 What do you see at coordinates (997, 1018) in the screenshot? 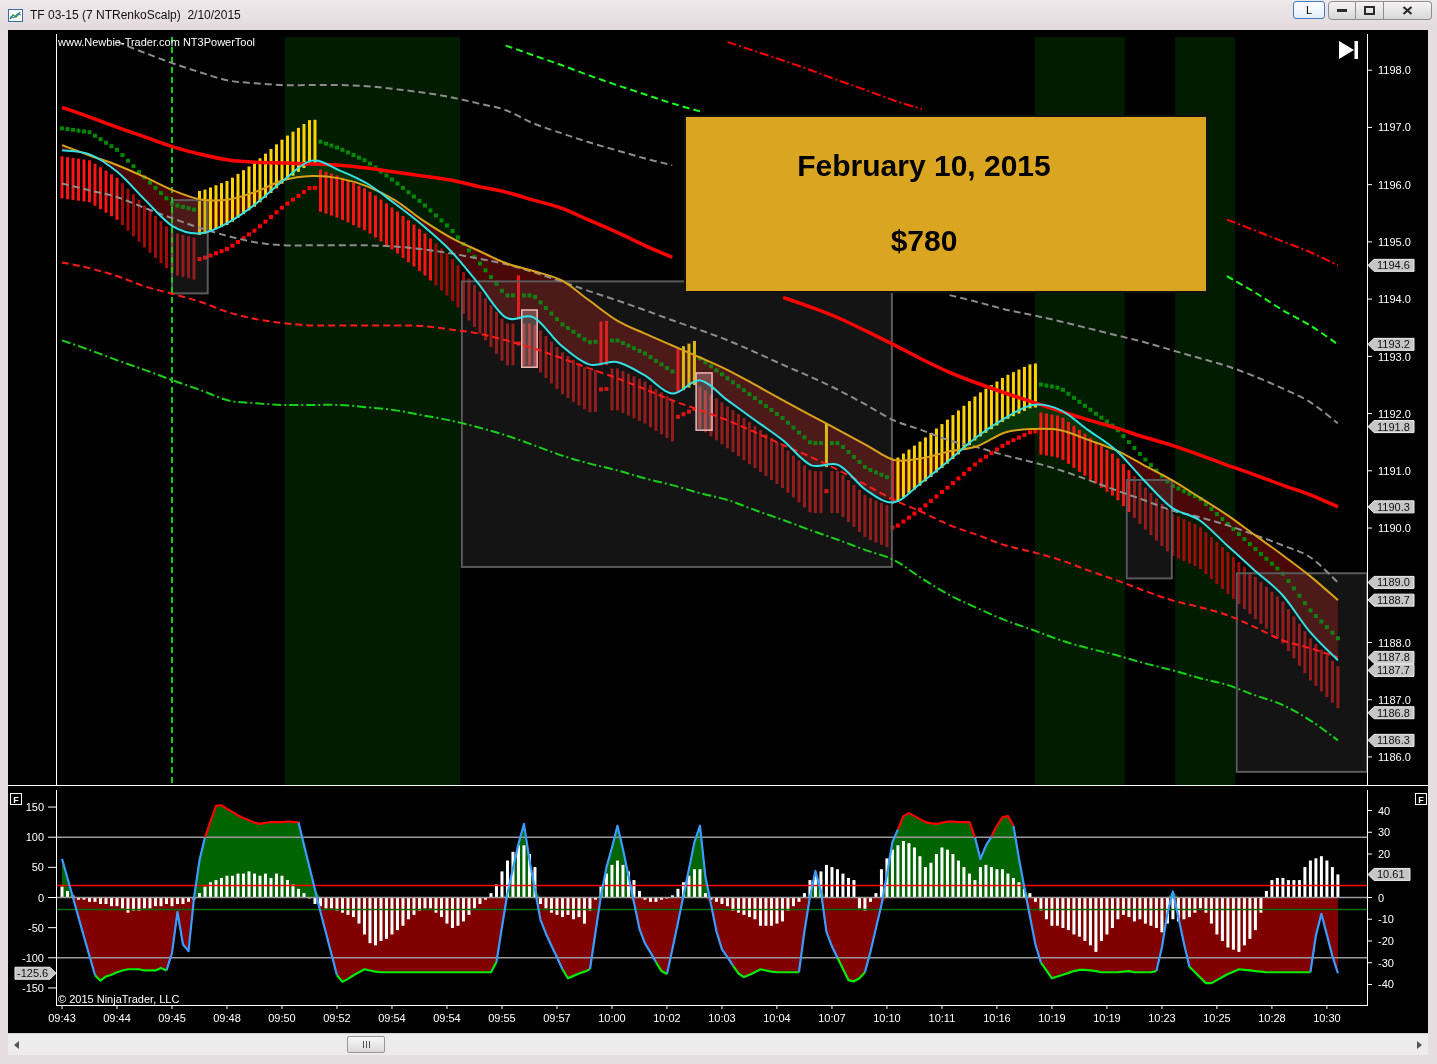
I see `time-axis-label: 10:16` at bounding box center [997, 1018].